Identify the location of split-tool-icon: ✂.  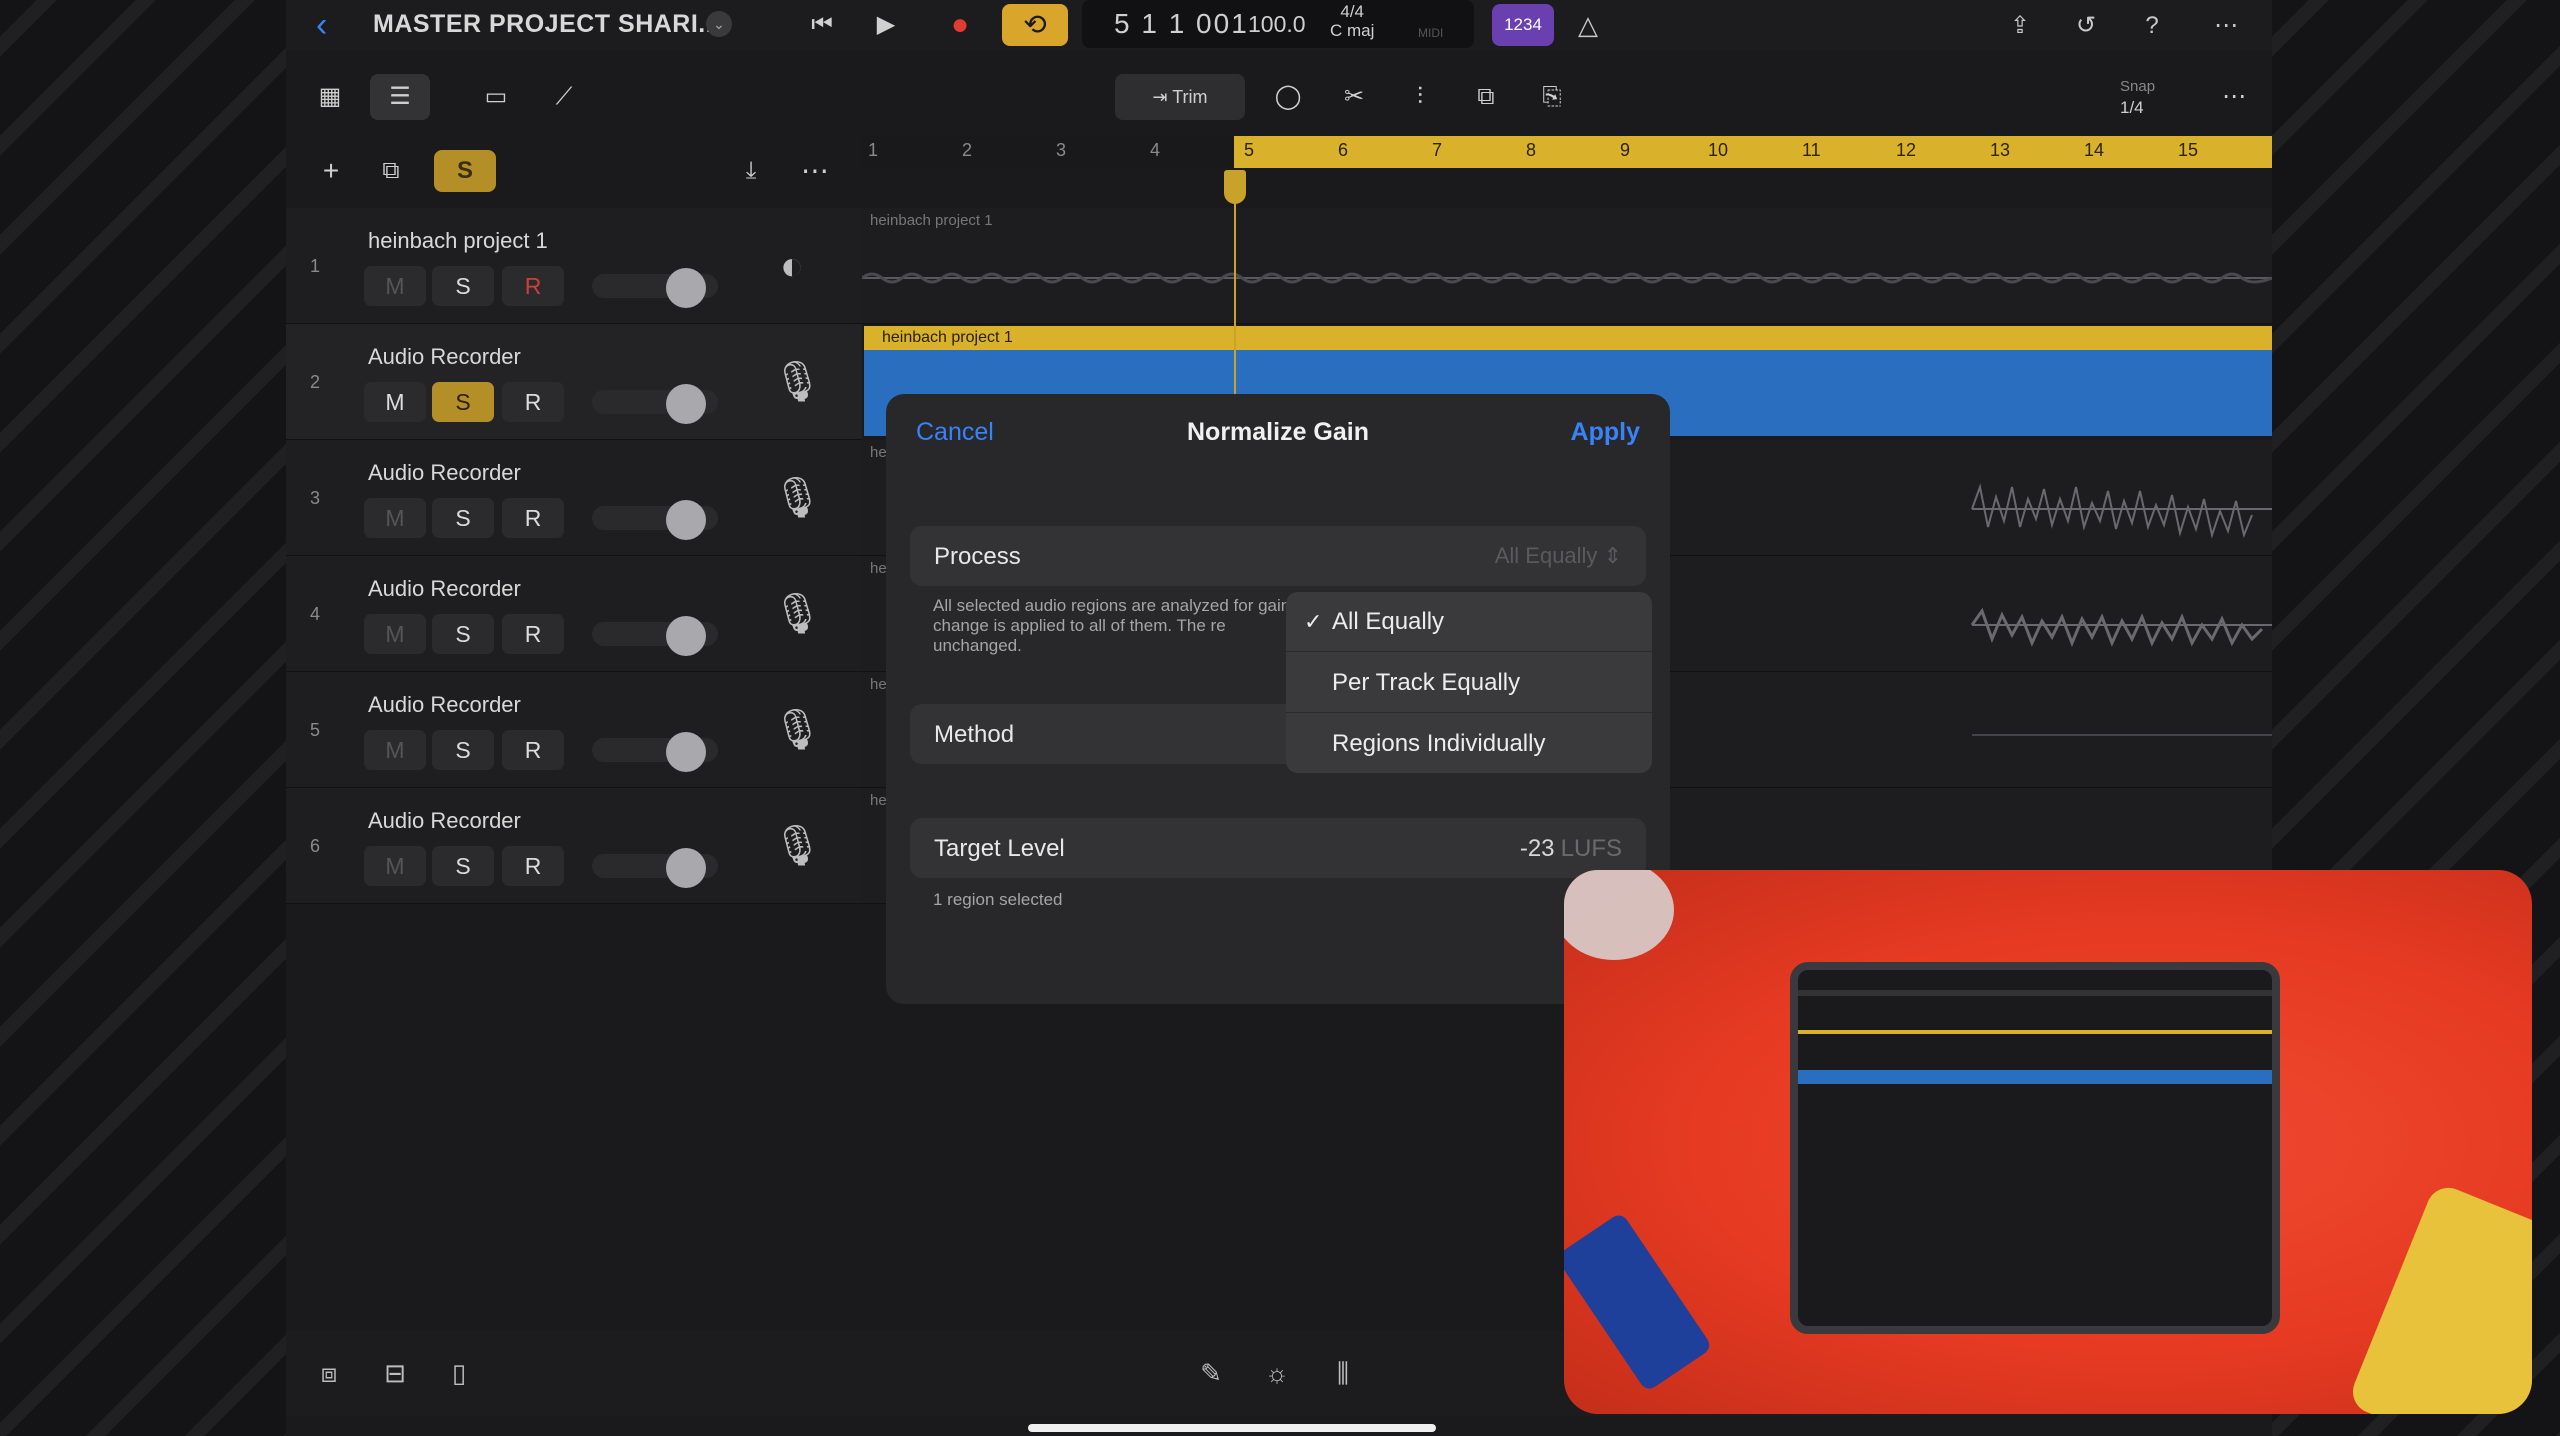
(1354, 97).